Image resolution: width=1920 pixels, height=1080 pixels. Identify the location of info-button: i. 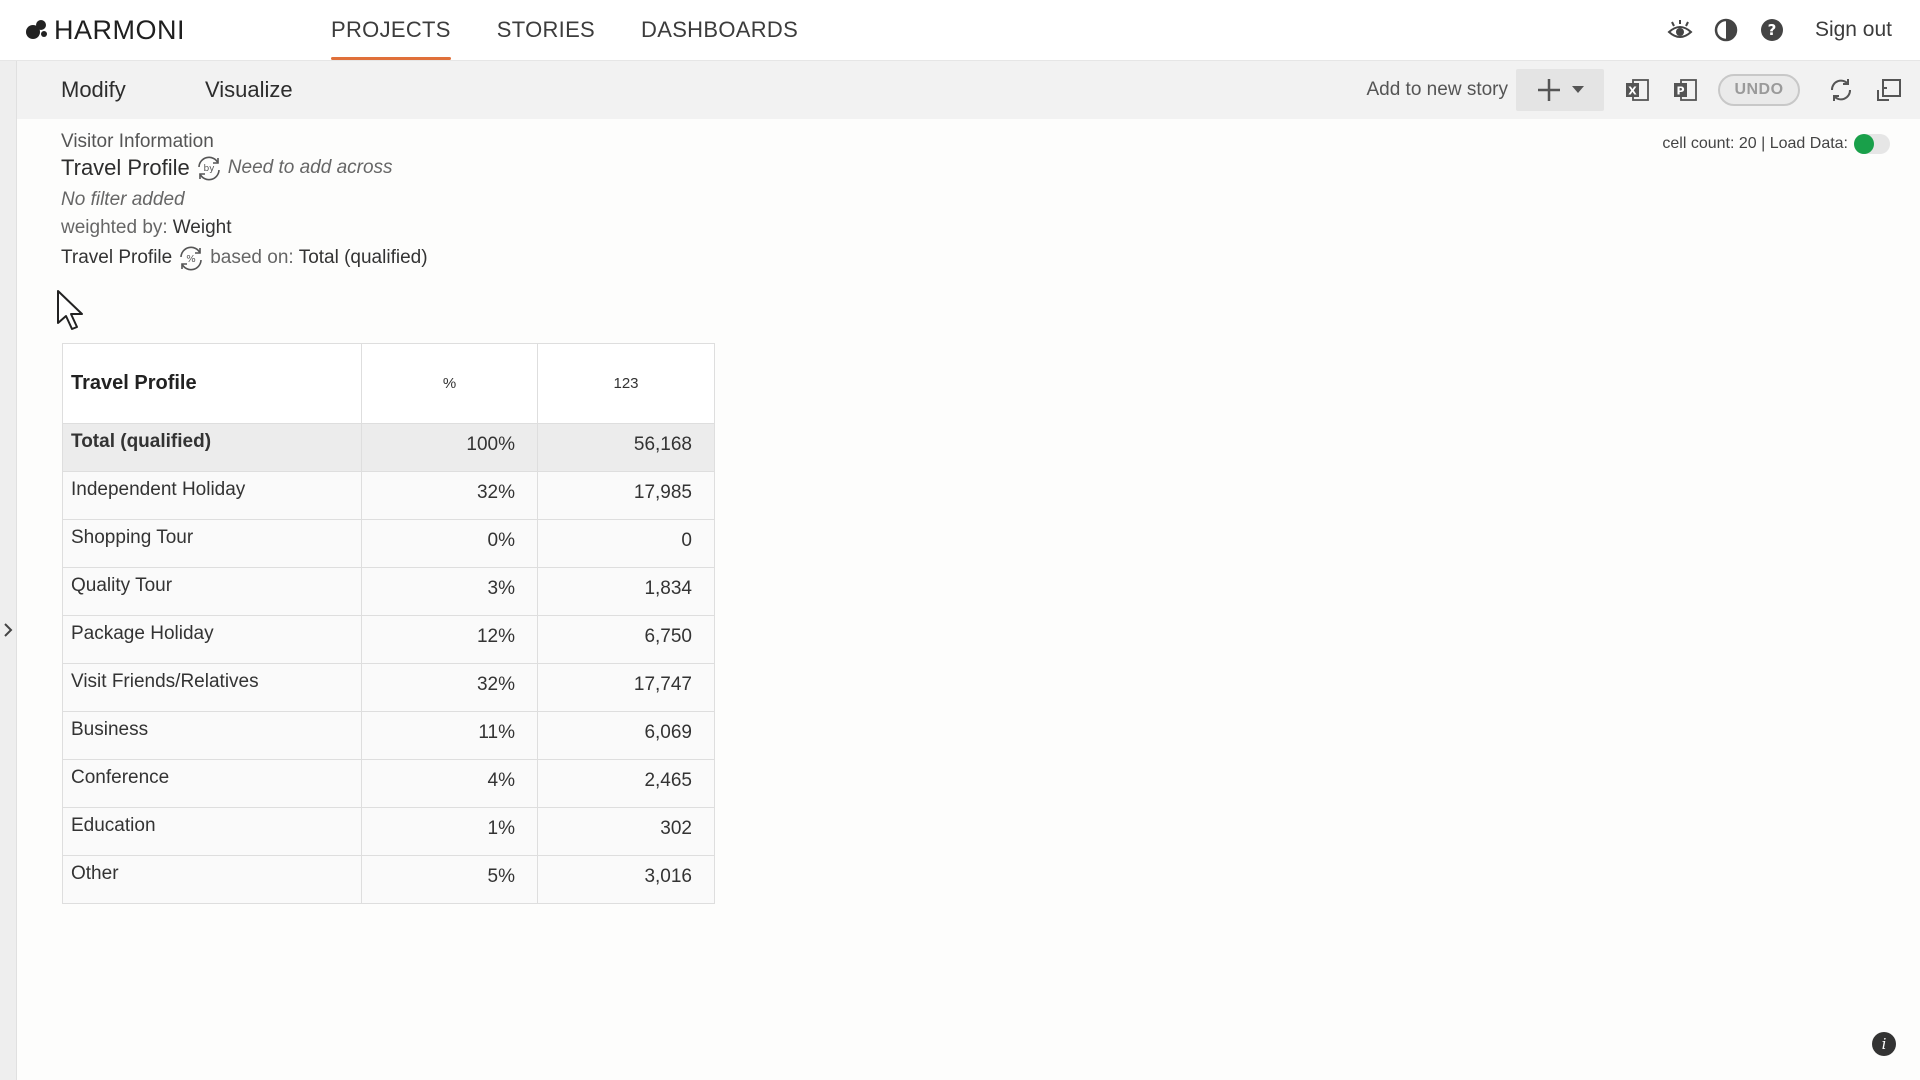
(1884, 1044).